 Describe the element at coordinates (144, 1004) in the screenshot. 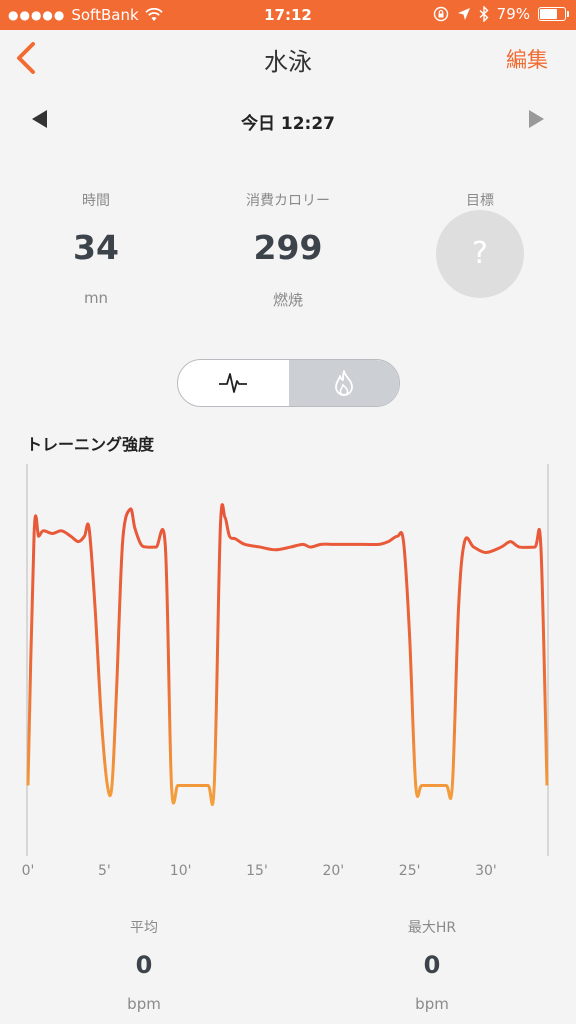

I see `average-unit: bpm` at that location.